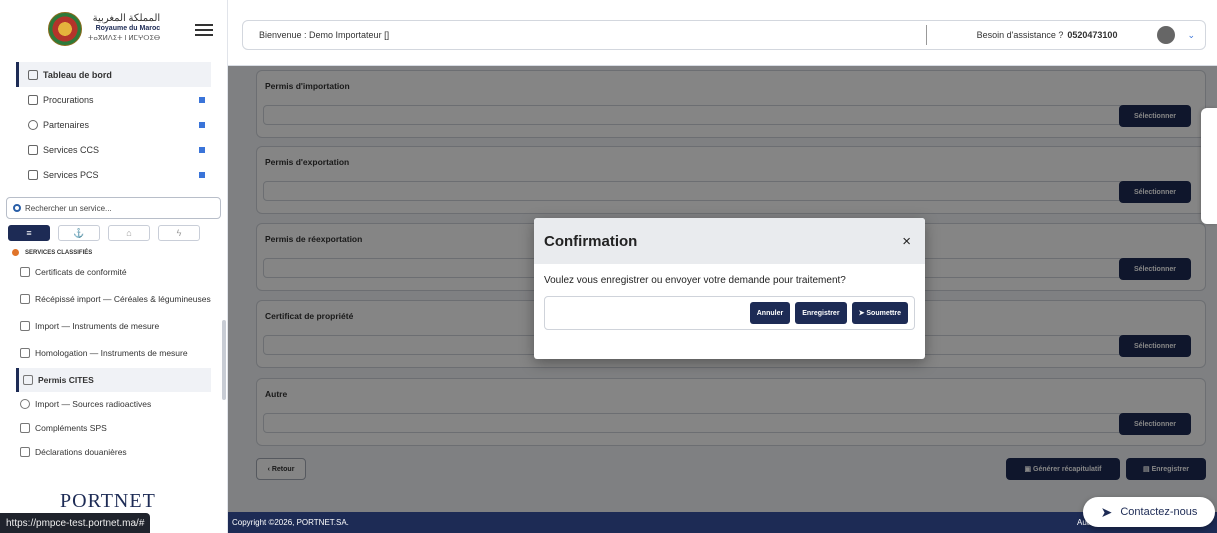 The image size is (1217, 533). Describe the element at coordinates (124, 38) in the screenshot. I see `brand-tifinagh: ⵜⴰⴳⵍⴷⵉⵜ ⵏ ⵍⵎⵖⵔⵉⴱ` at that location.